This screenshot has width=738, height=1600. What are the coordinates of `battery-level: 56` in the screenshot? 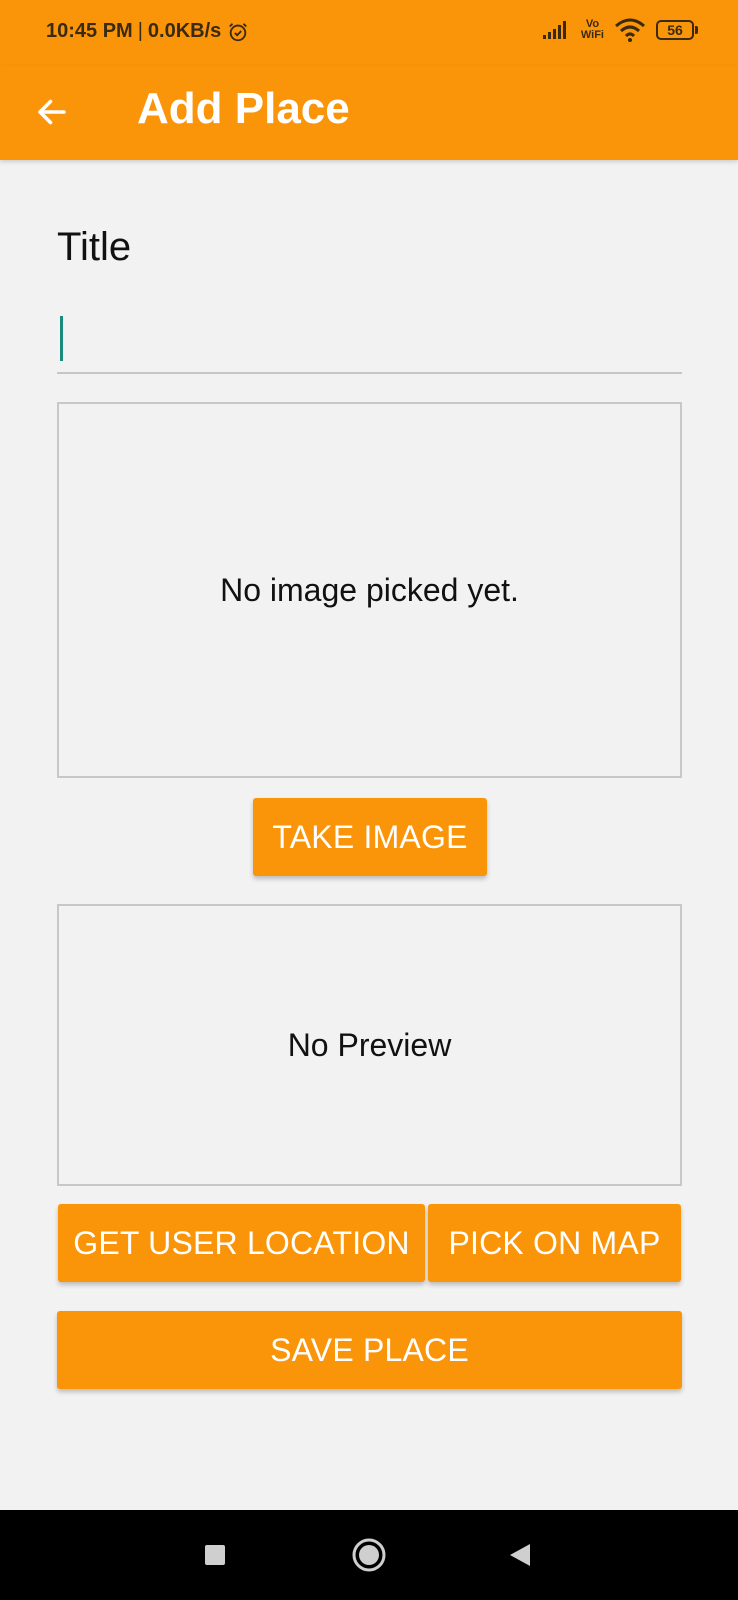 It's located at (675, 30).